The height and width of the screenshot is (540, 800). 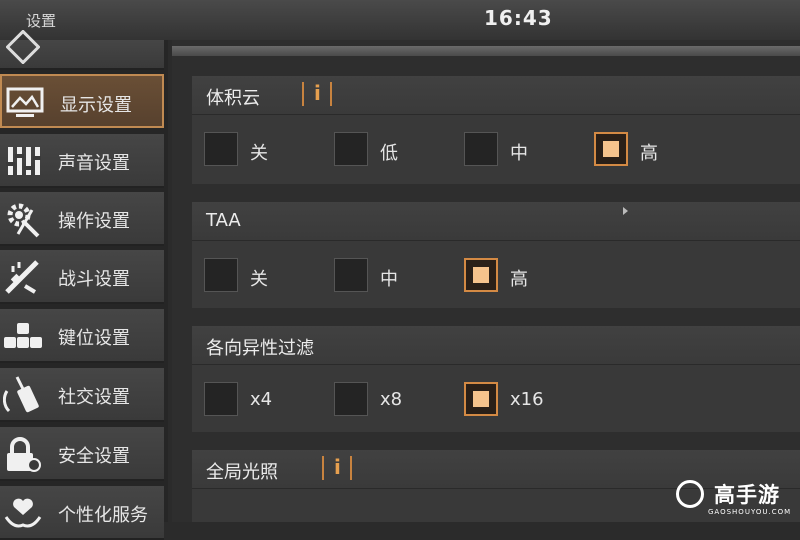 What do you see at coordinates (223, 220) in the screenshot?
I see `setting-label: TAA` at bounding box center [223, 220].